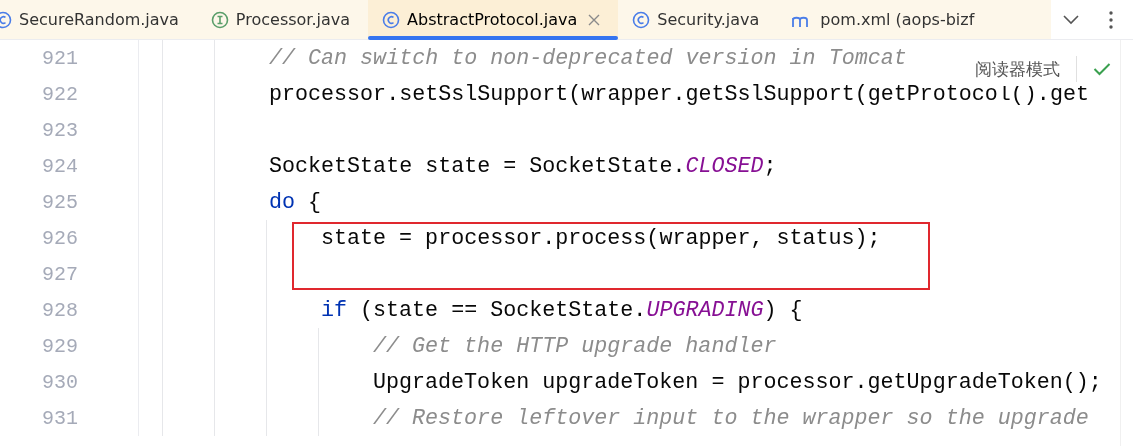 The height and width of the screenshot is (446, 1133). Describe the element at coordinates (59, 202) in the screenshot. I see `line-number: 925` at that location.